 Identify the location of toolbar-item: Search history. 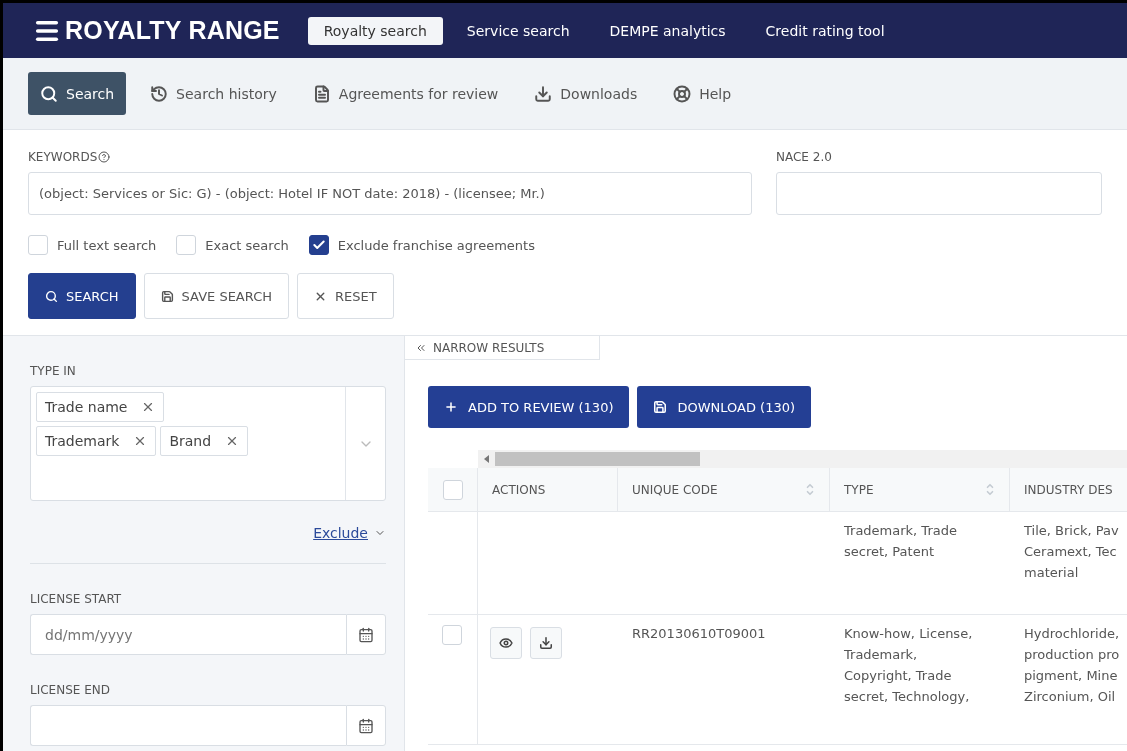
(213, 93).